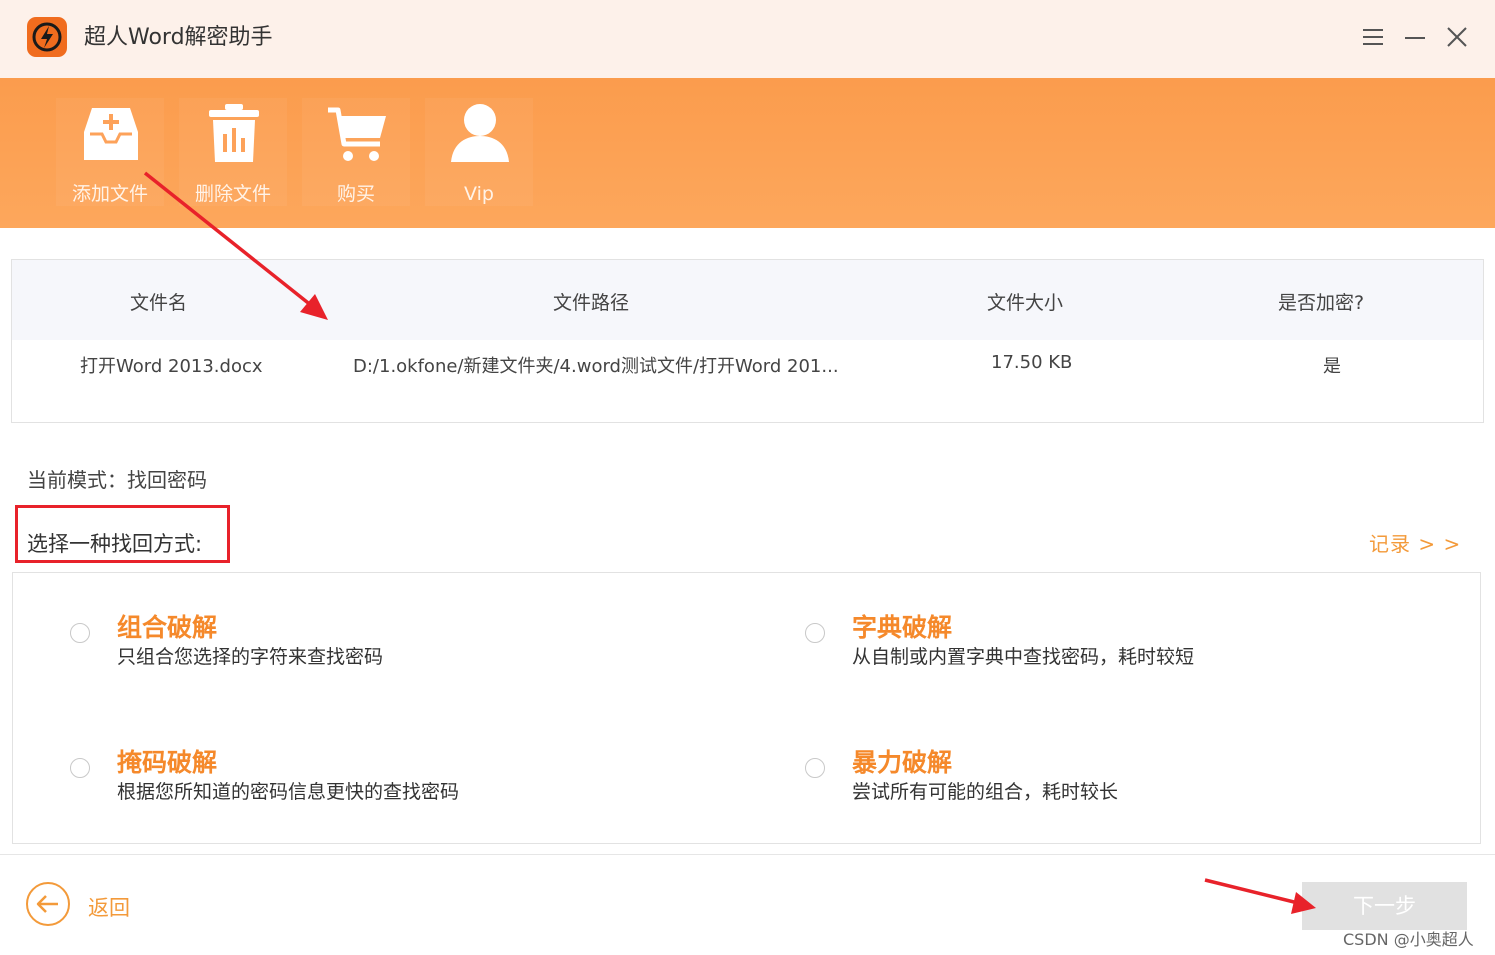 The image size is (1495, 955). What do you see at coordinates (234, 133) in the screenshot?
I see `trash-icon` at bounding box center [234, 133].